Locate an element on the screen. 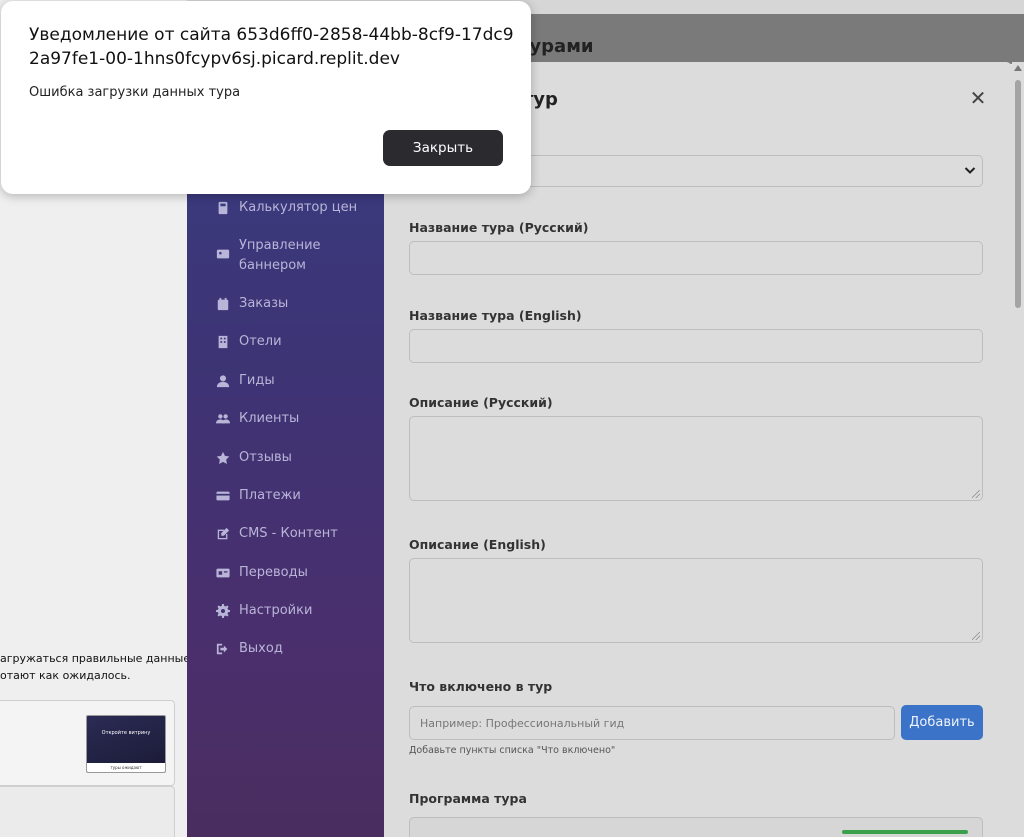  sidebar-item-translations: Переводы is located at coordinates (261, 573).